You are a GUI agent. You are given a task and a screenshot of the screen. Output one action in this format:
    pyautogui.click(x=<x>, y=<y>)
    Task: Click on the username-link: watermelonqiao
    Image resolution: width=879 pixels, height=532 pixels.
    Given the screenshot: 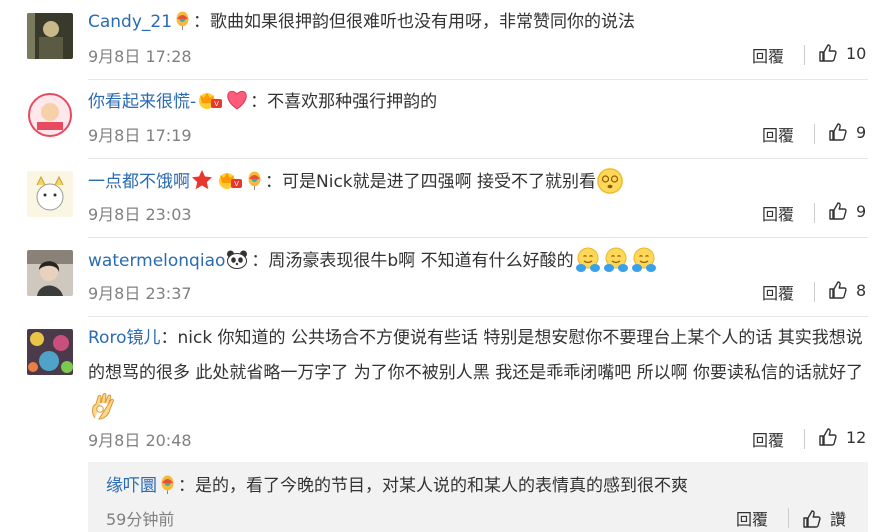 What is the action you would take?
    pyautogui.click(x=156, y=261)
    